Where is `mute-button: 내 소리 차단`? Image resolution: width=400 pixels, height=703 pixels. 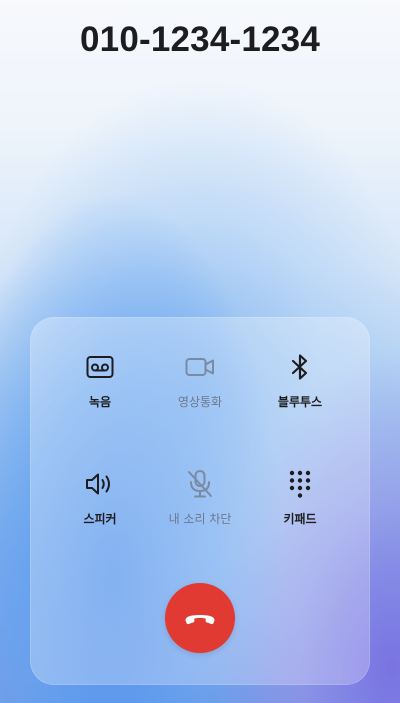
mute-button: 내 소리 차단 is located at coordinates (200, 504).